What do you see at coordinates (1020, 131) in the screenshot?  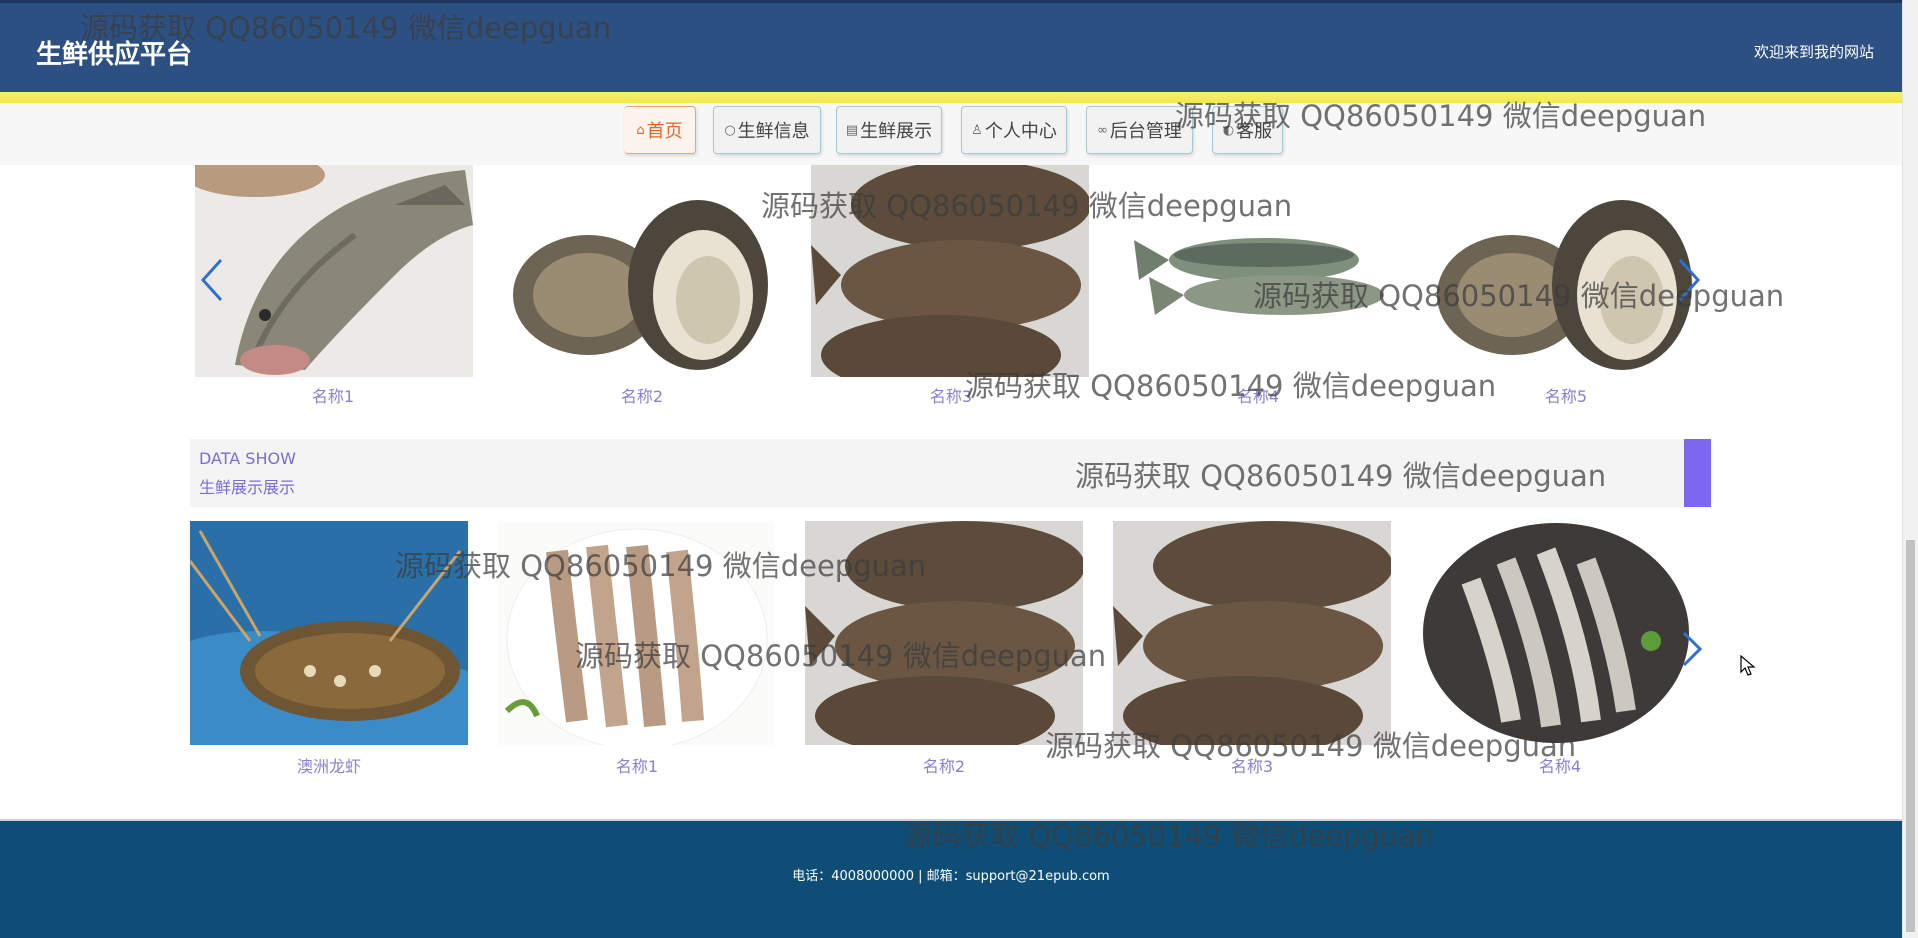 I see `nav-user-center-label: 个人中心` at bounding box center [1020, 131].